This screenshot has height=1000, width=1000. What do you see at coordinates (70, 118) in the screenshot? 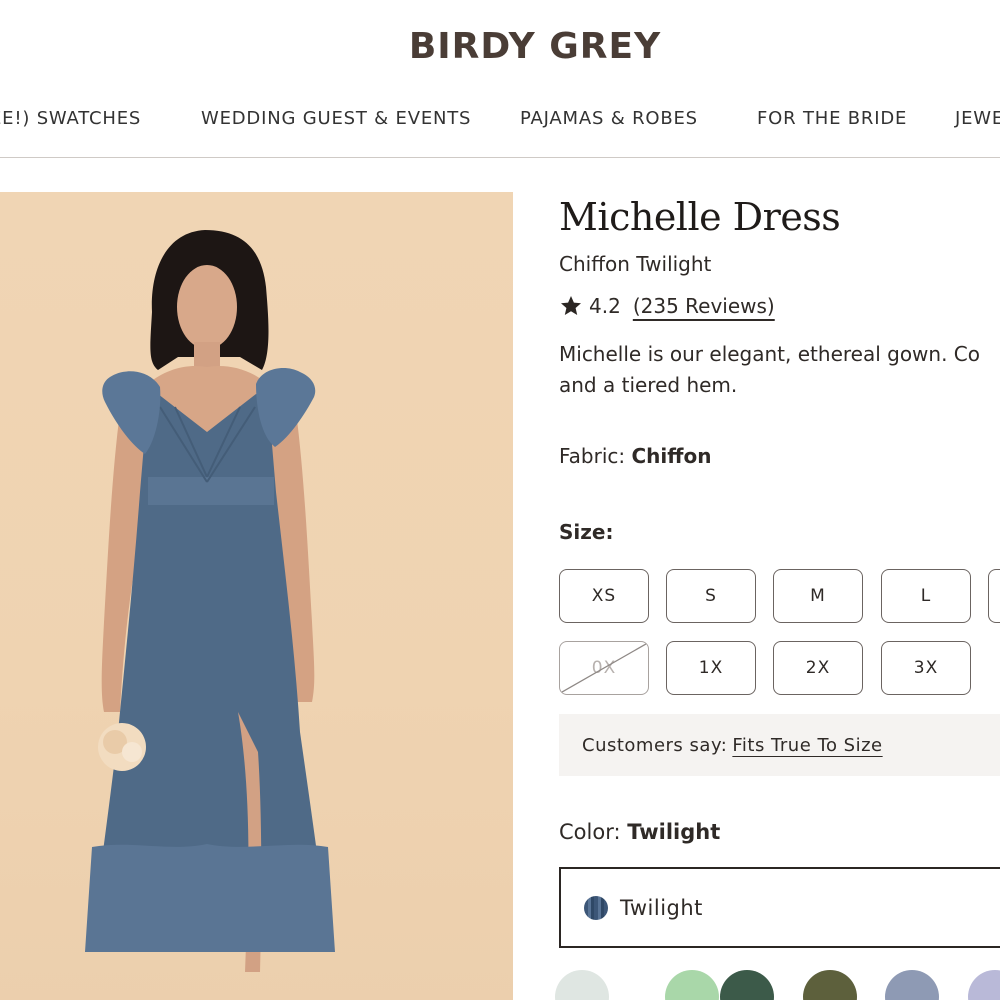
I see `nav-item-swatches: EE!) SWATCHES` at bounding box center [70, 118].